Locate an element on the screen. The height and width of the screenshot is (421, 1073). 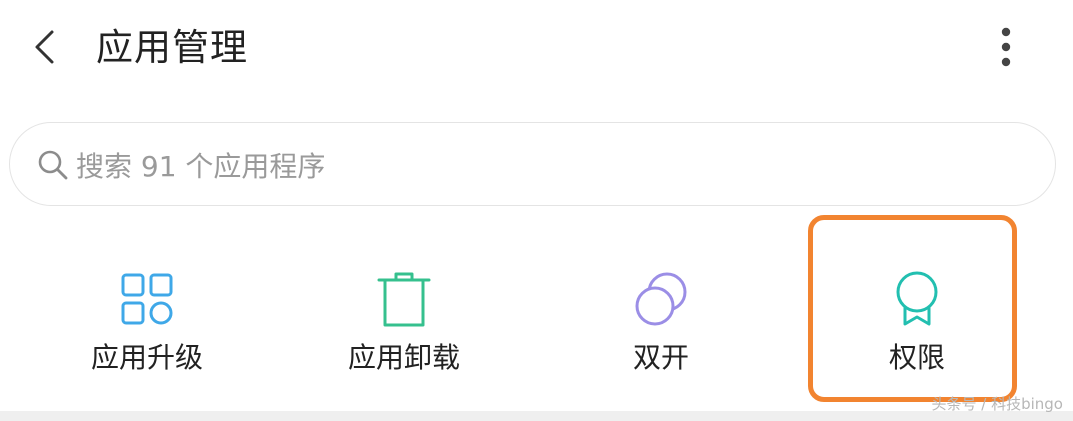
app-uninstall-button: 应用卸载 is located at coordinates (404, 322).